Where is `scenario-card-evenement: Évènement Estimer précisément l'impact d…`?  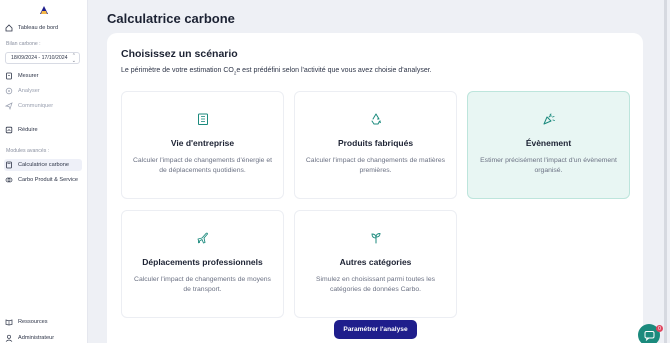
scenario-card-evenement: Évènement Estimer précisément l'impact d… is located at coordinates (548, 145).